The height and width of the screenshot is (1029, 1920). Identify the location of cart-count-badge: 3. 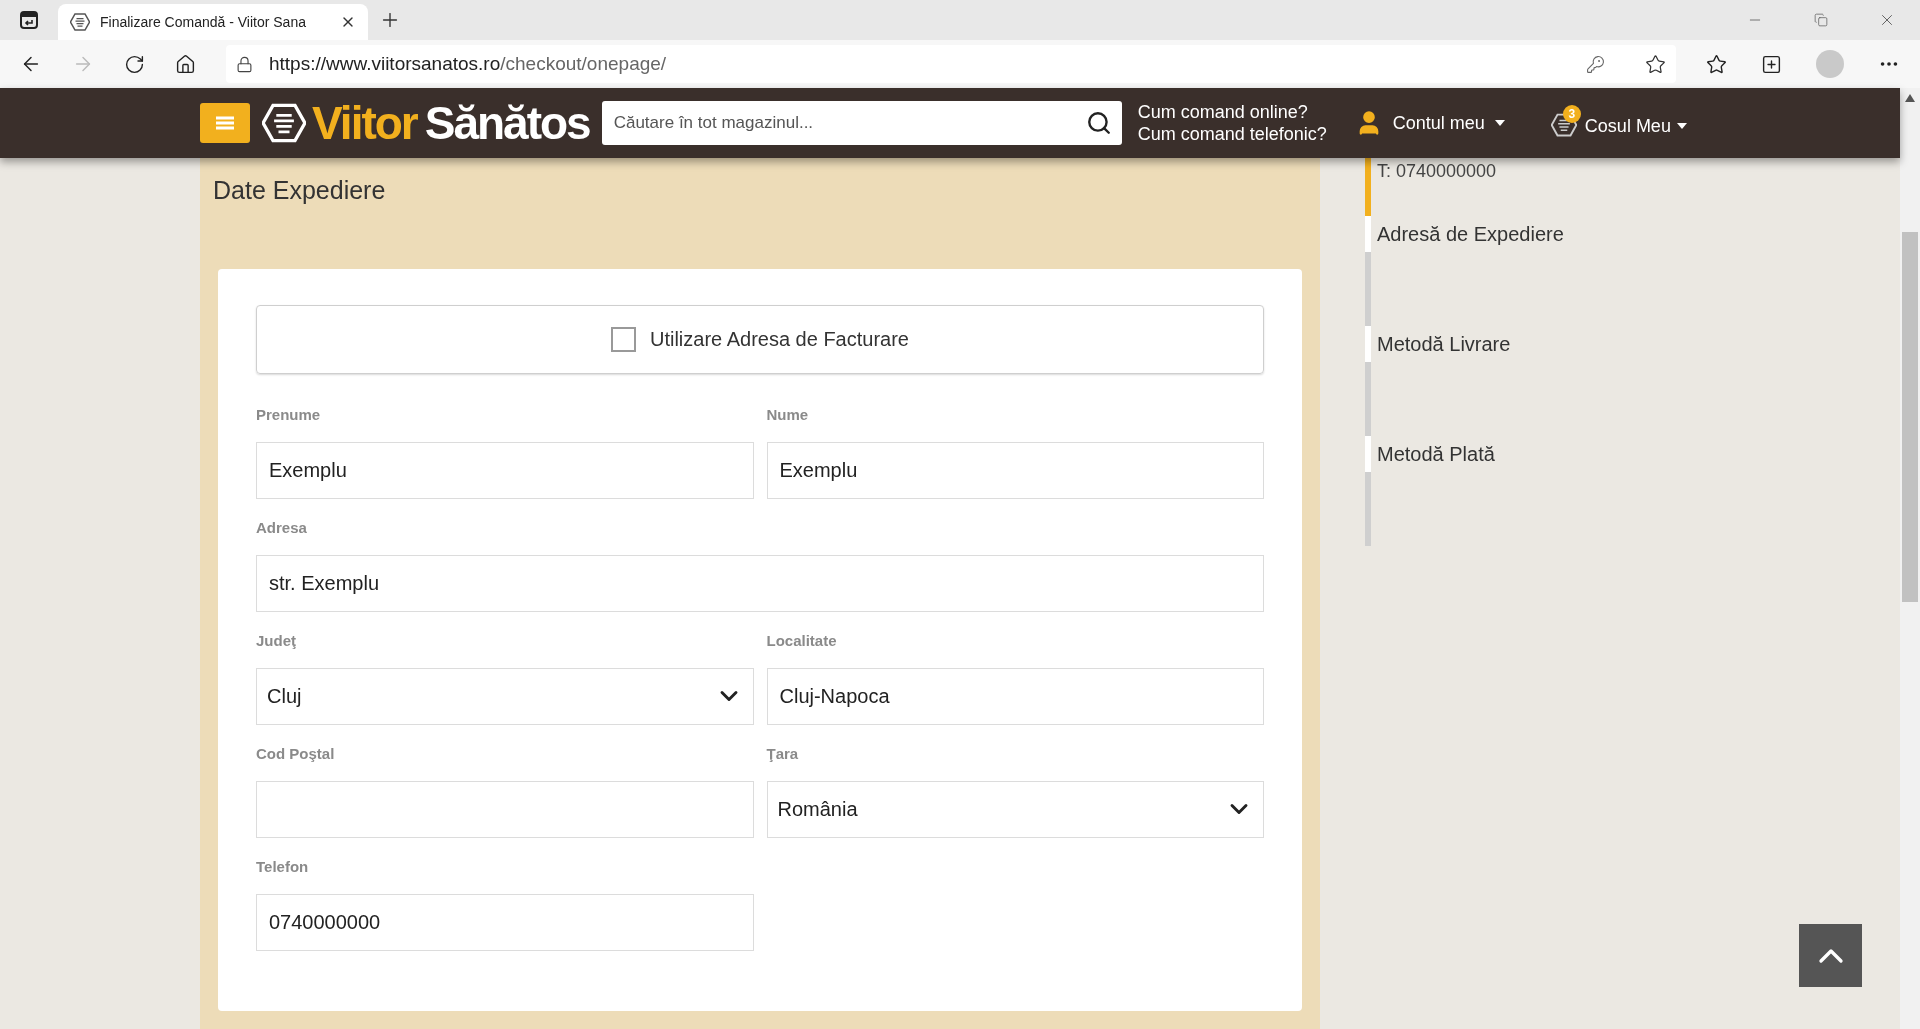
(1571, 114).